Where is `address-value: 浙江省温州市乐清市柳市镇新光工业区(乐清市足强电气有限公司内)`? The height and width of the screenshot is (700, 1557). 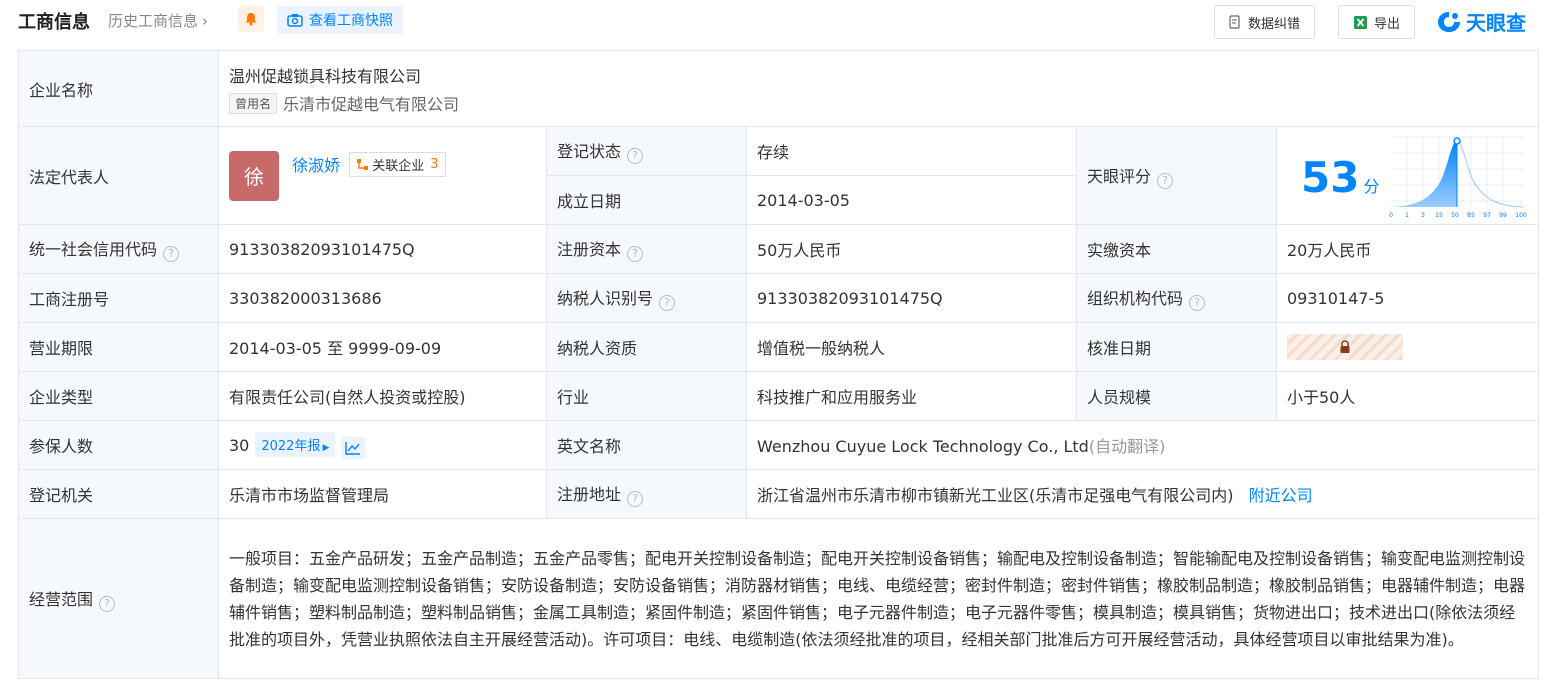
address-value: 浙江省温州市乐清市柳市镇新光工业区(乐清市足强电气有限公司内) is located at coordinates (995, 495).